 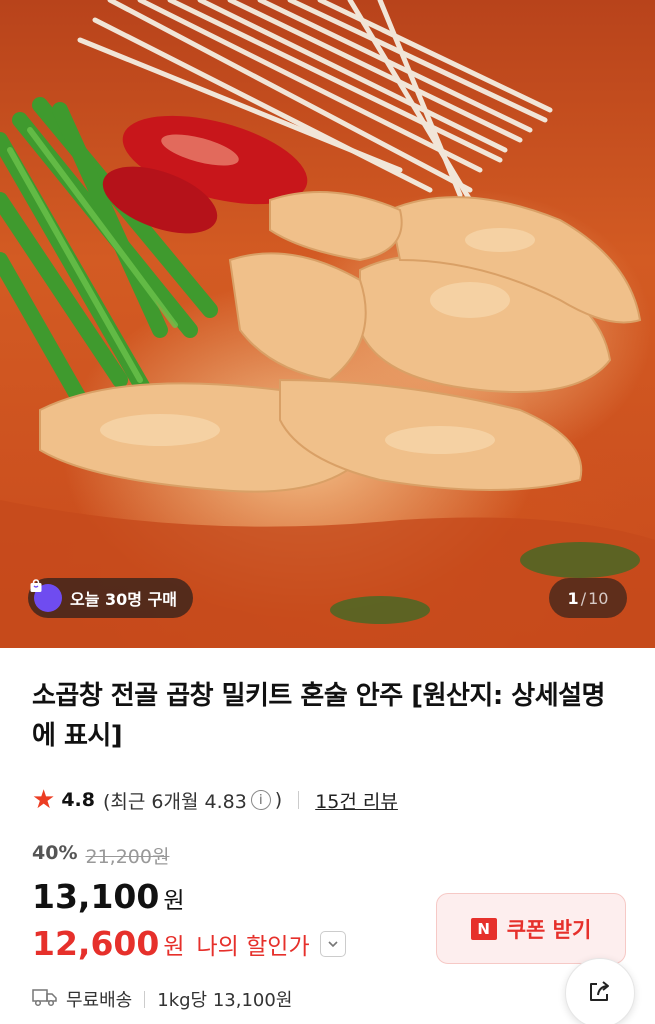 I want to click on discount-row: 40% 21,200원, so click(x=100, y=855).